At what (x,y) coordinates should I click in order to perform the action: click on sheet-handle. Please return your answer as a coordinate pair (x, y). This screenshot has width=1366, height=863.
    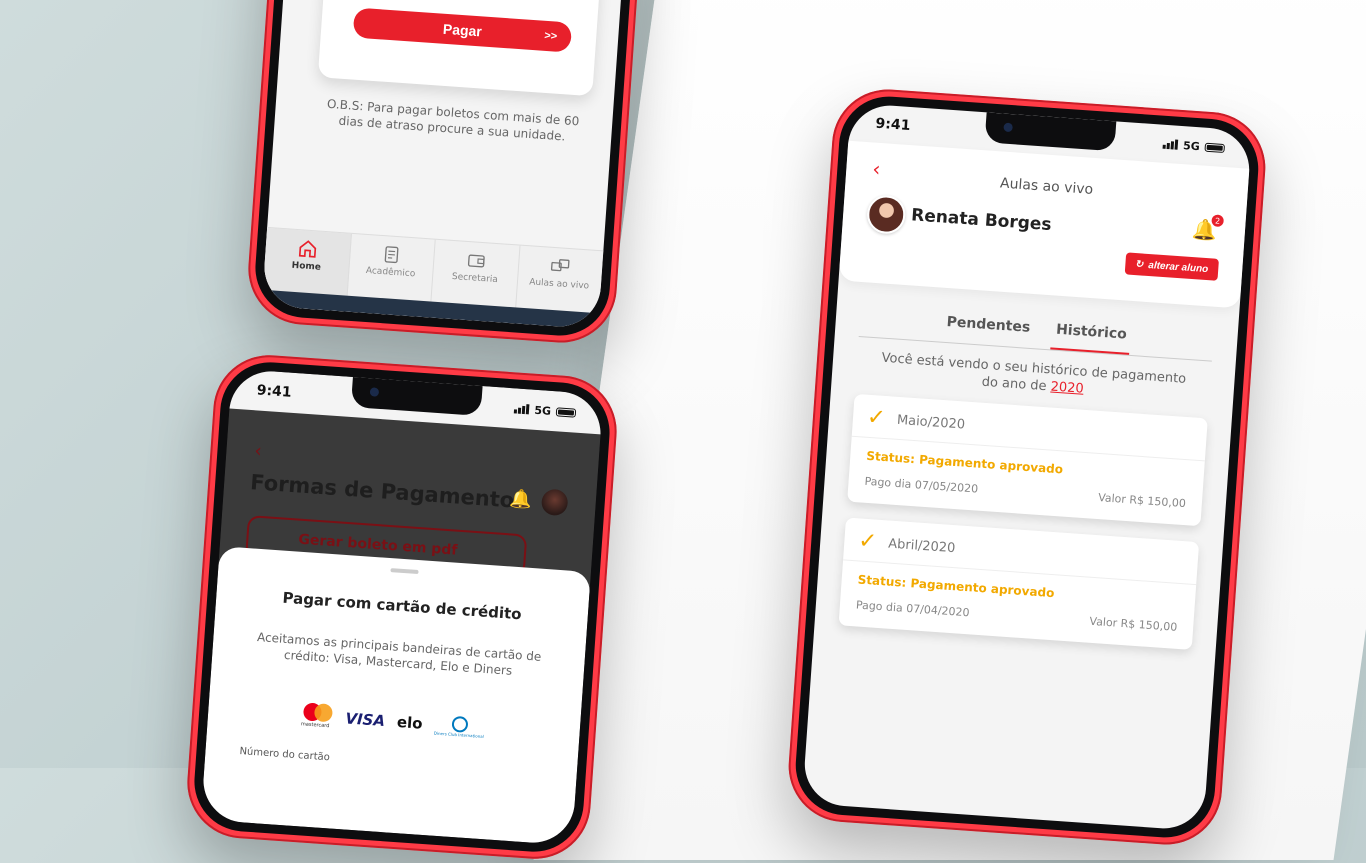
    Looking at the image, I should click on (404, 571).